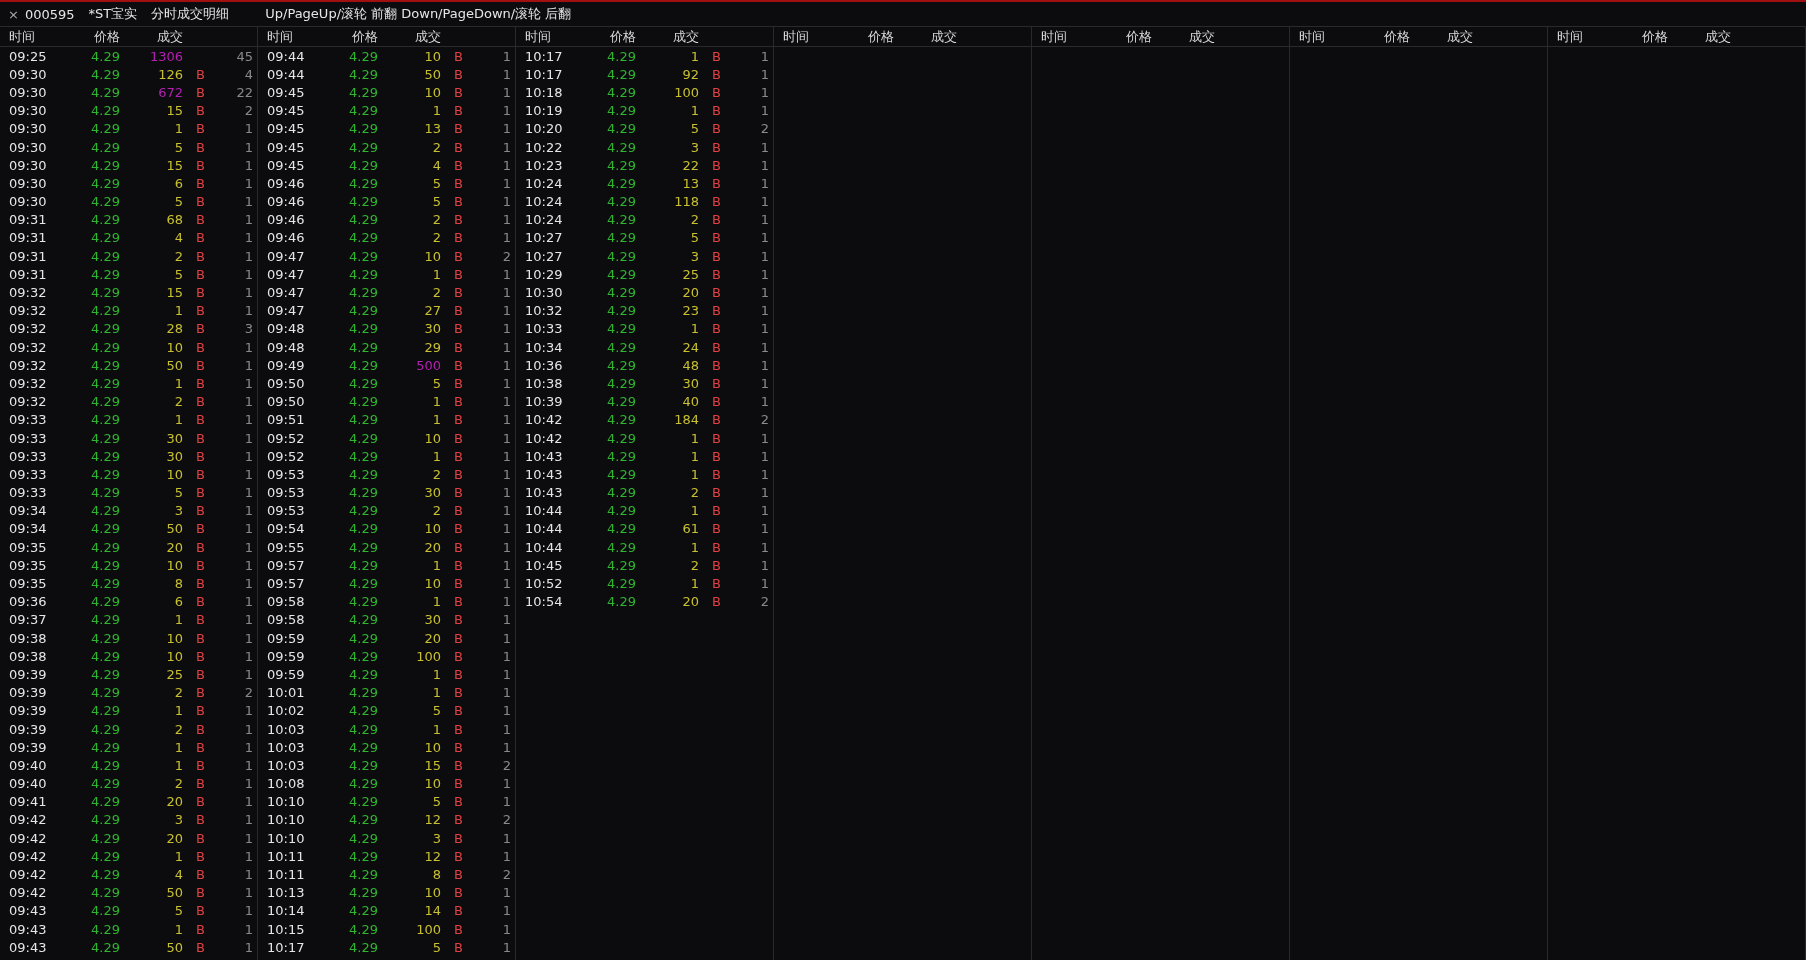 The height and width of the screenshot is (960, 1806). Describe the element at coordinates (690, 274) in the screenshot. I see `volume-cell: 25` at that location.